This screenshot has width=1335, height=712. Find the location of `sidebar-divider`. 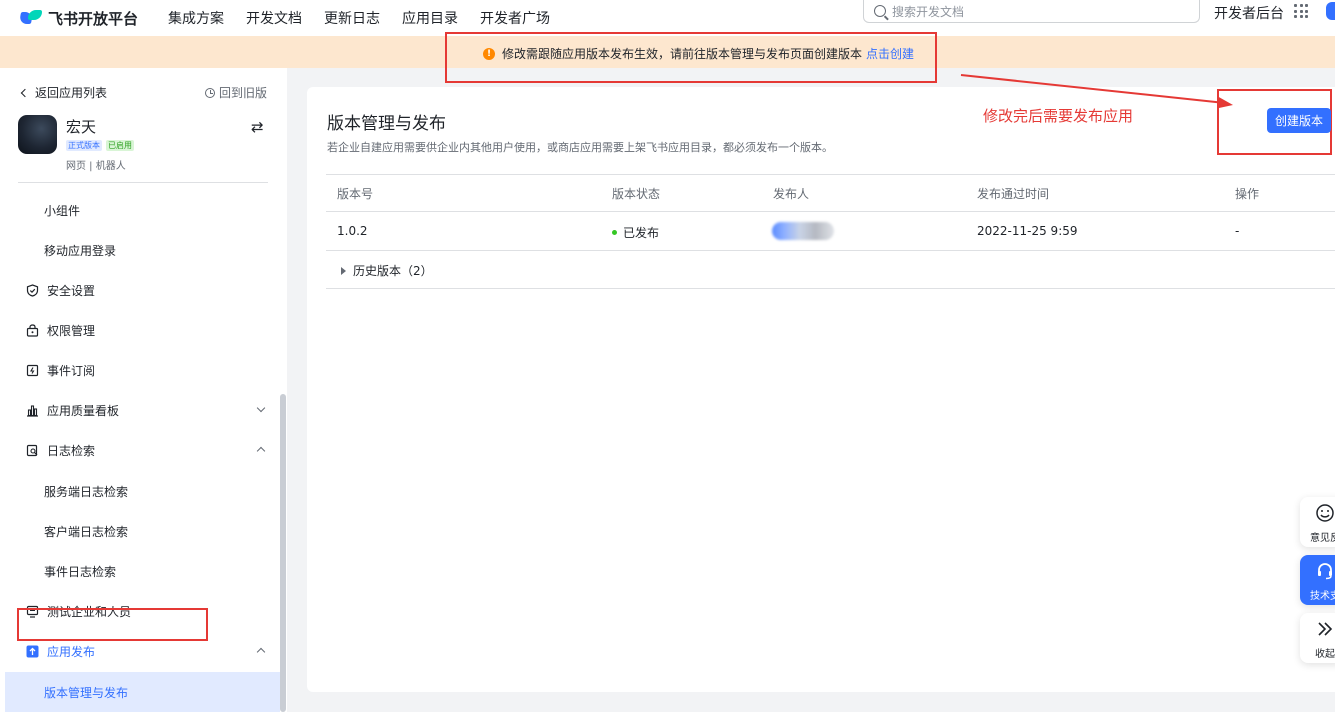

sidebar-divider is located at coordinates (143, 182).